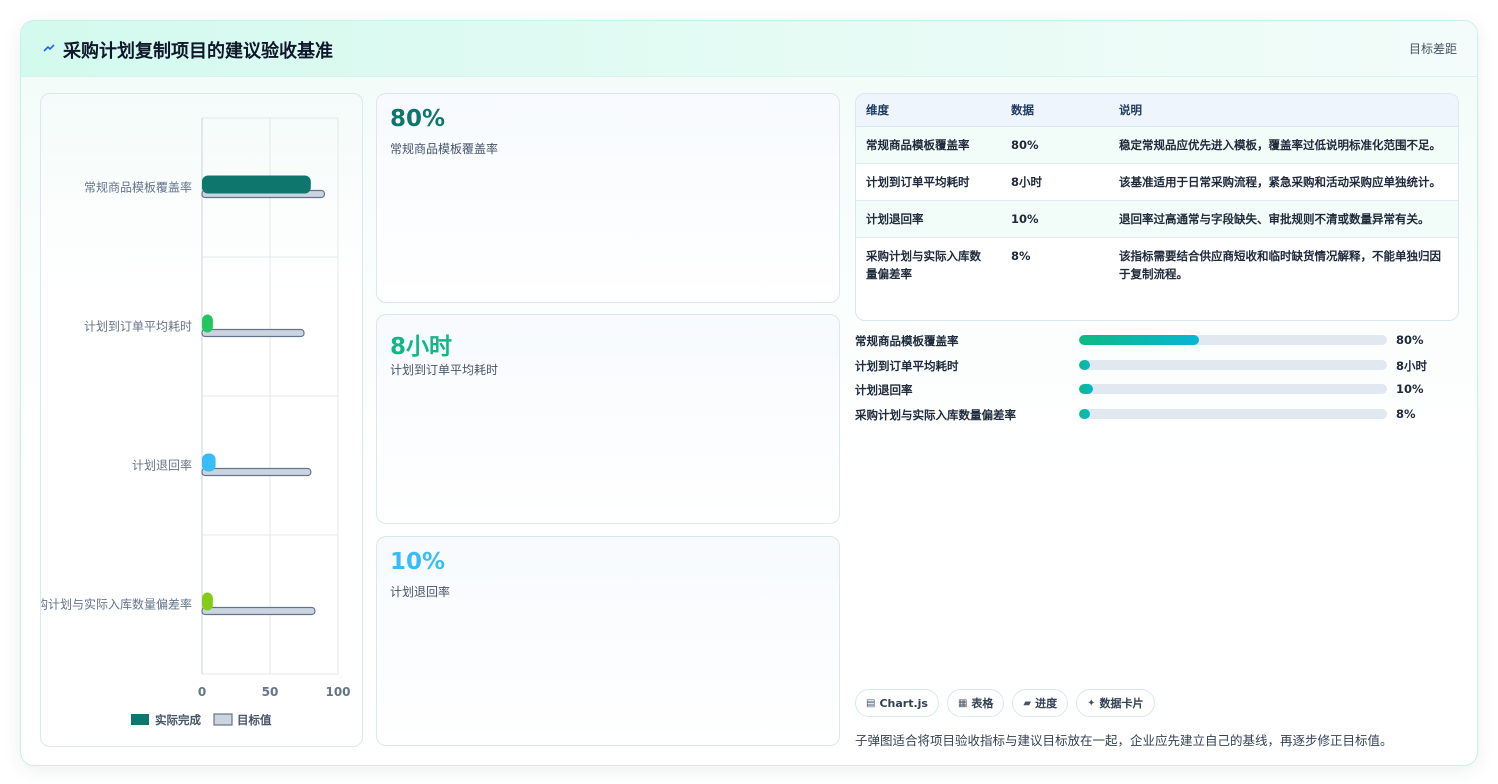  What do you see at coordinates (1432, 49) in the screenshot?
I see `header-tag: 目标差距` at bounding box center [1432, 49].